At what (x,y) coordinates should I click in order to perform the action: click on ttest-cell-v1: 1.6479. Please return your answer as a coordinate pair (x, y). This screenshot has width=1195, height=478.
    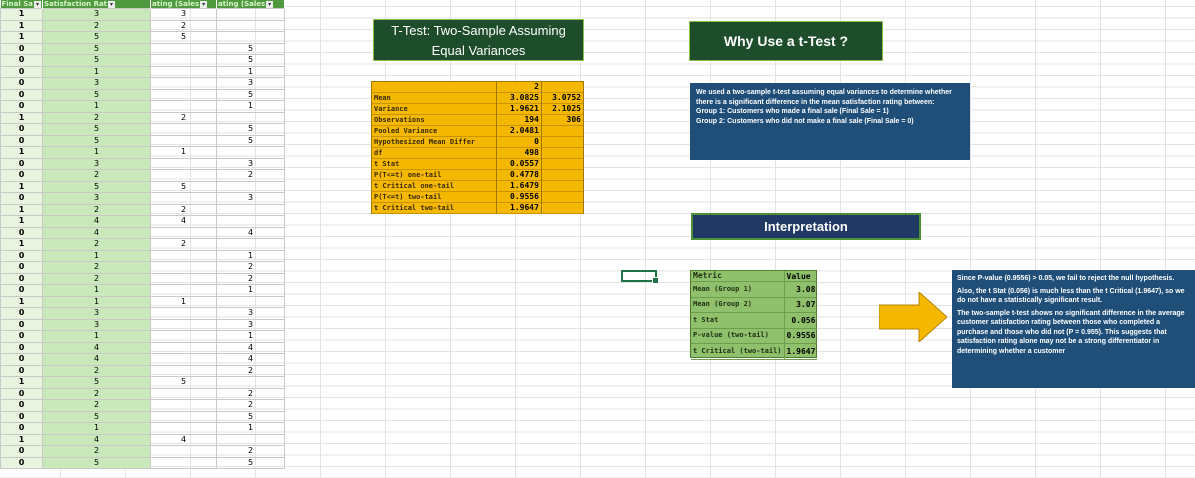
    Looking at the image, I should click on (519, 186).